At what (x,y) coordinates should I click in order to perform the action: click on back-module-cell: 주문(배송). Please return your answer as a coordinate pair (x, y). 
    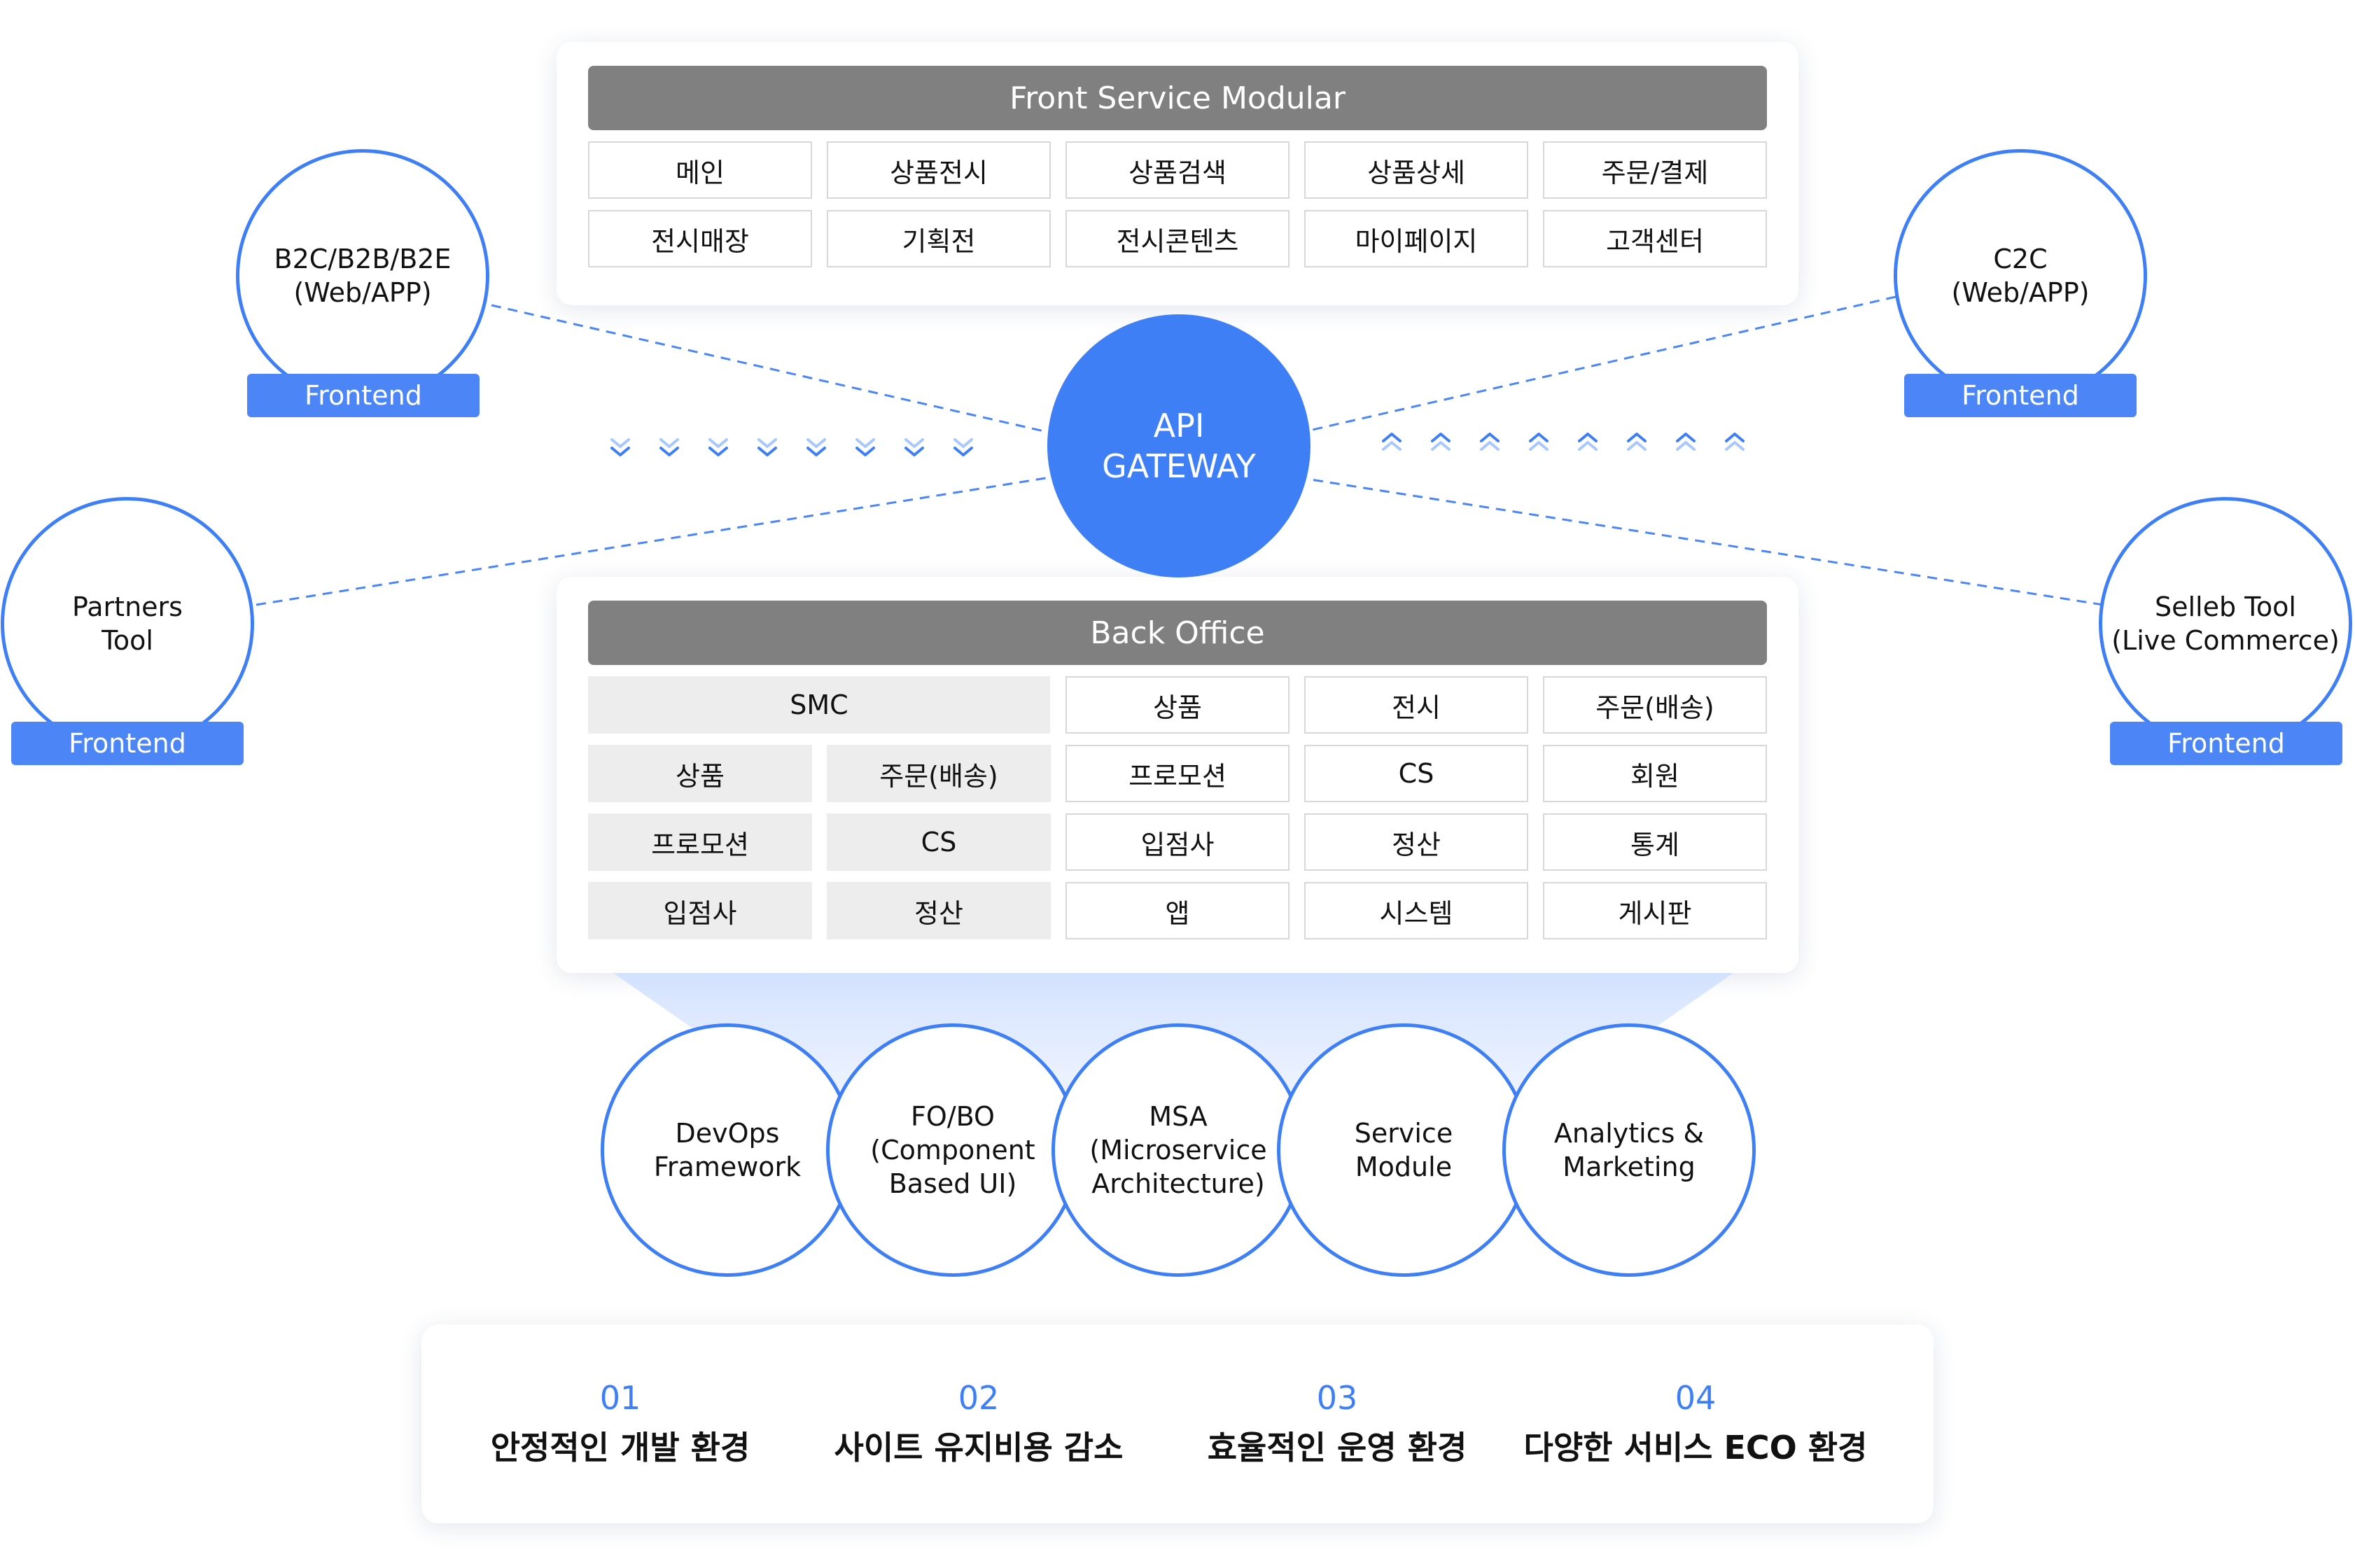
    Looking at the image, I should click on (1655, 705).